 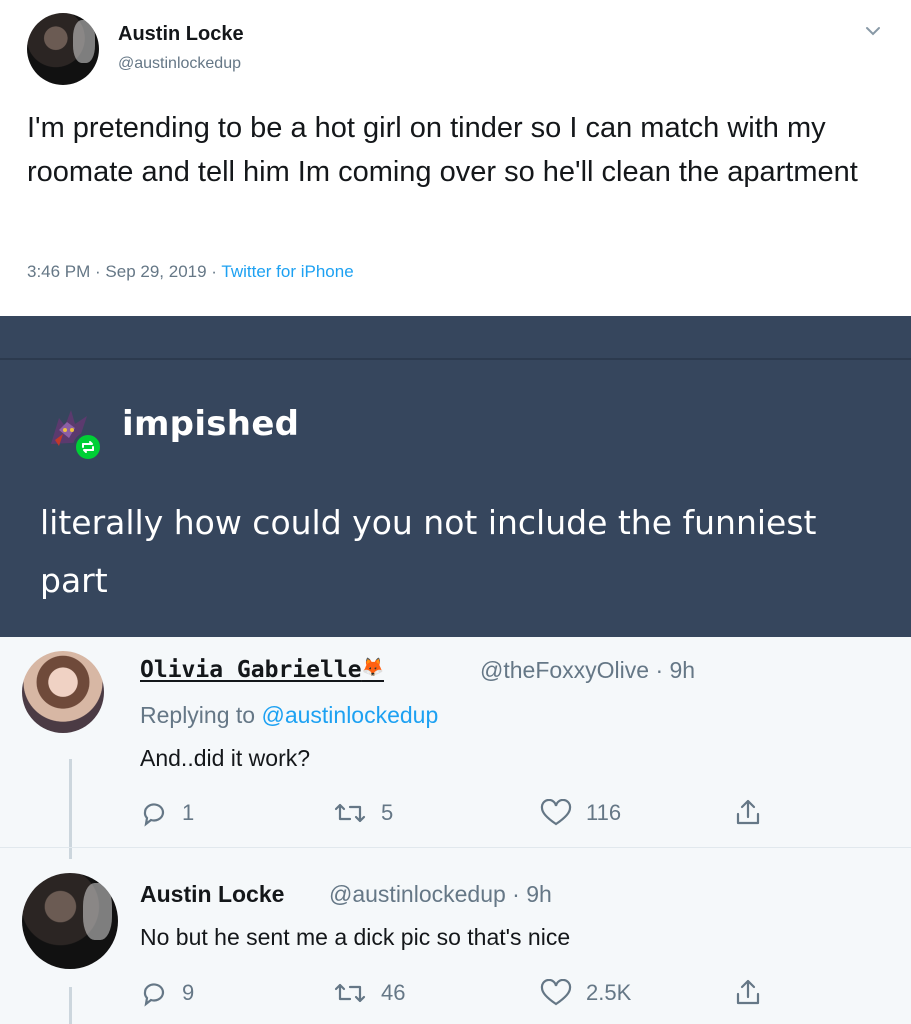 What do you see at coordinates (349, 715) in the screenshot?
I see `replying-to-mention: @austinlockedup` at bounding box center [349, 715].